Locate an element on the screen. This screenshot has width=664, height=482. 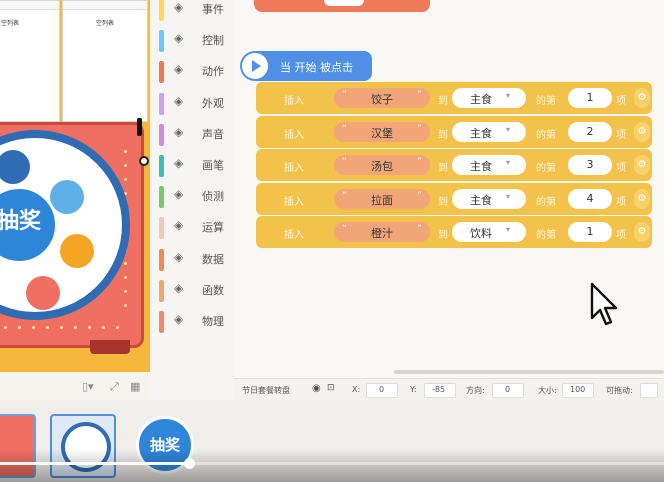
when-start-clicked-block: 当 开始 被点击 is located at coordinates (306, 66).